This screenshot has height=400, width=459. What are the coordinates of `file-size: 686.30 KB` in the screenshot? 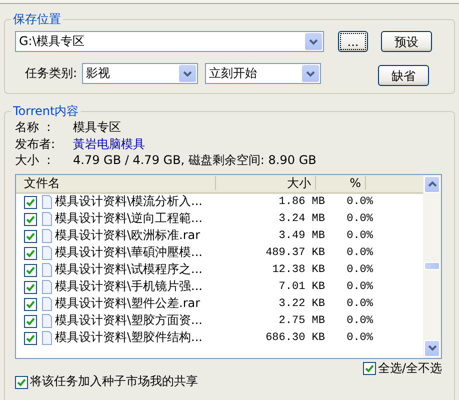 It's located at (294, 338).